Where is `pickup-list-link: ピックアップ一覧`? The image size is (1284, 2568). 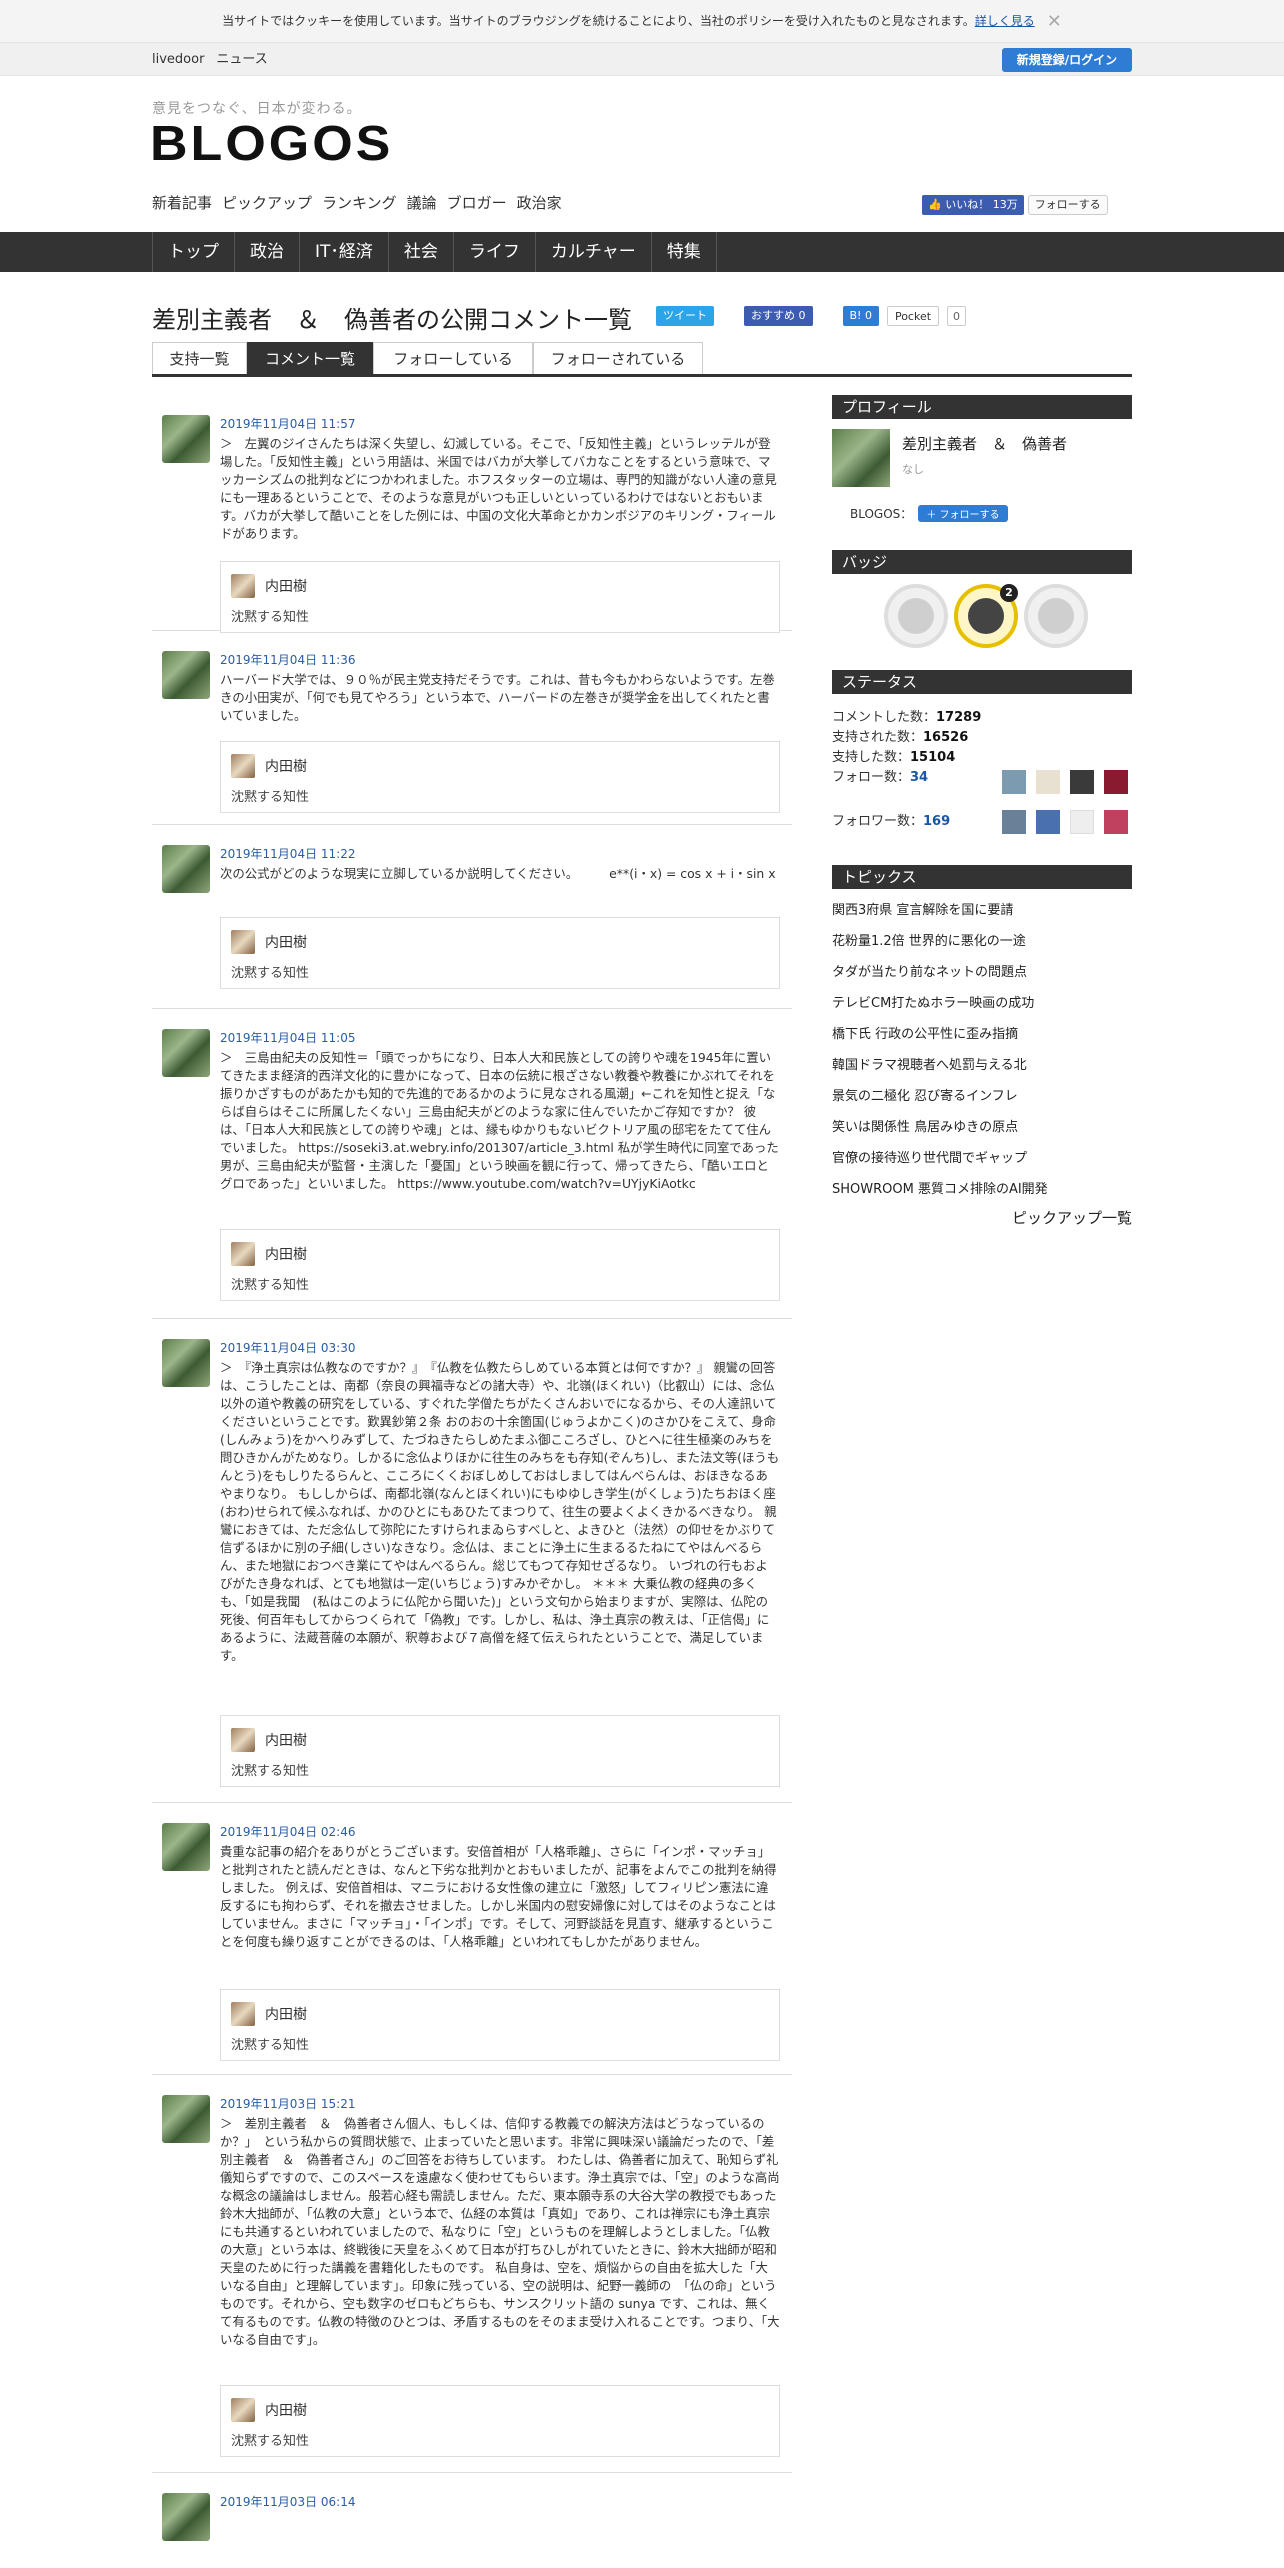 pickup-list-link: ピックアップ一覧 is located at coordinates (1072, 1217).